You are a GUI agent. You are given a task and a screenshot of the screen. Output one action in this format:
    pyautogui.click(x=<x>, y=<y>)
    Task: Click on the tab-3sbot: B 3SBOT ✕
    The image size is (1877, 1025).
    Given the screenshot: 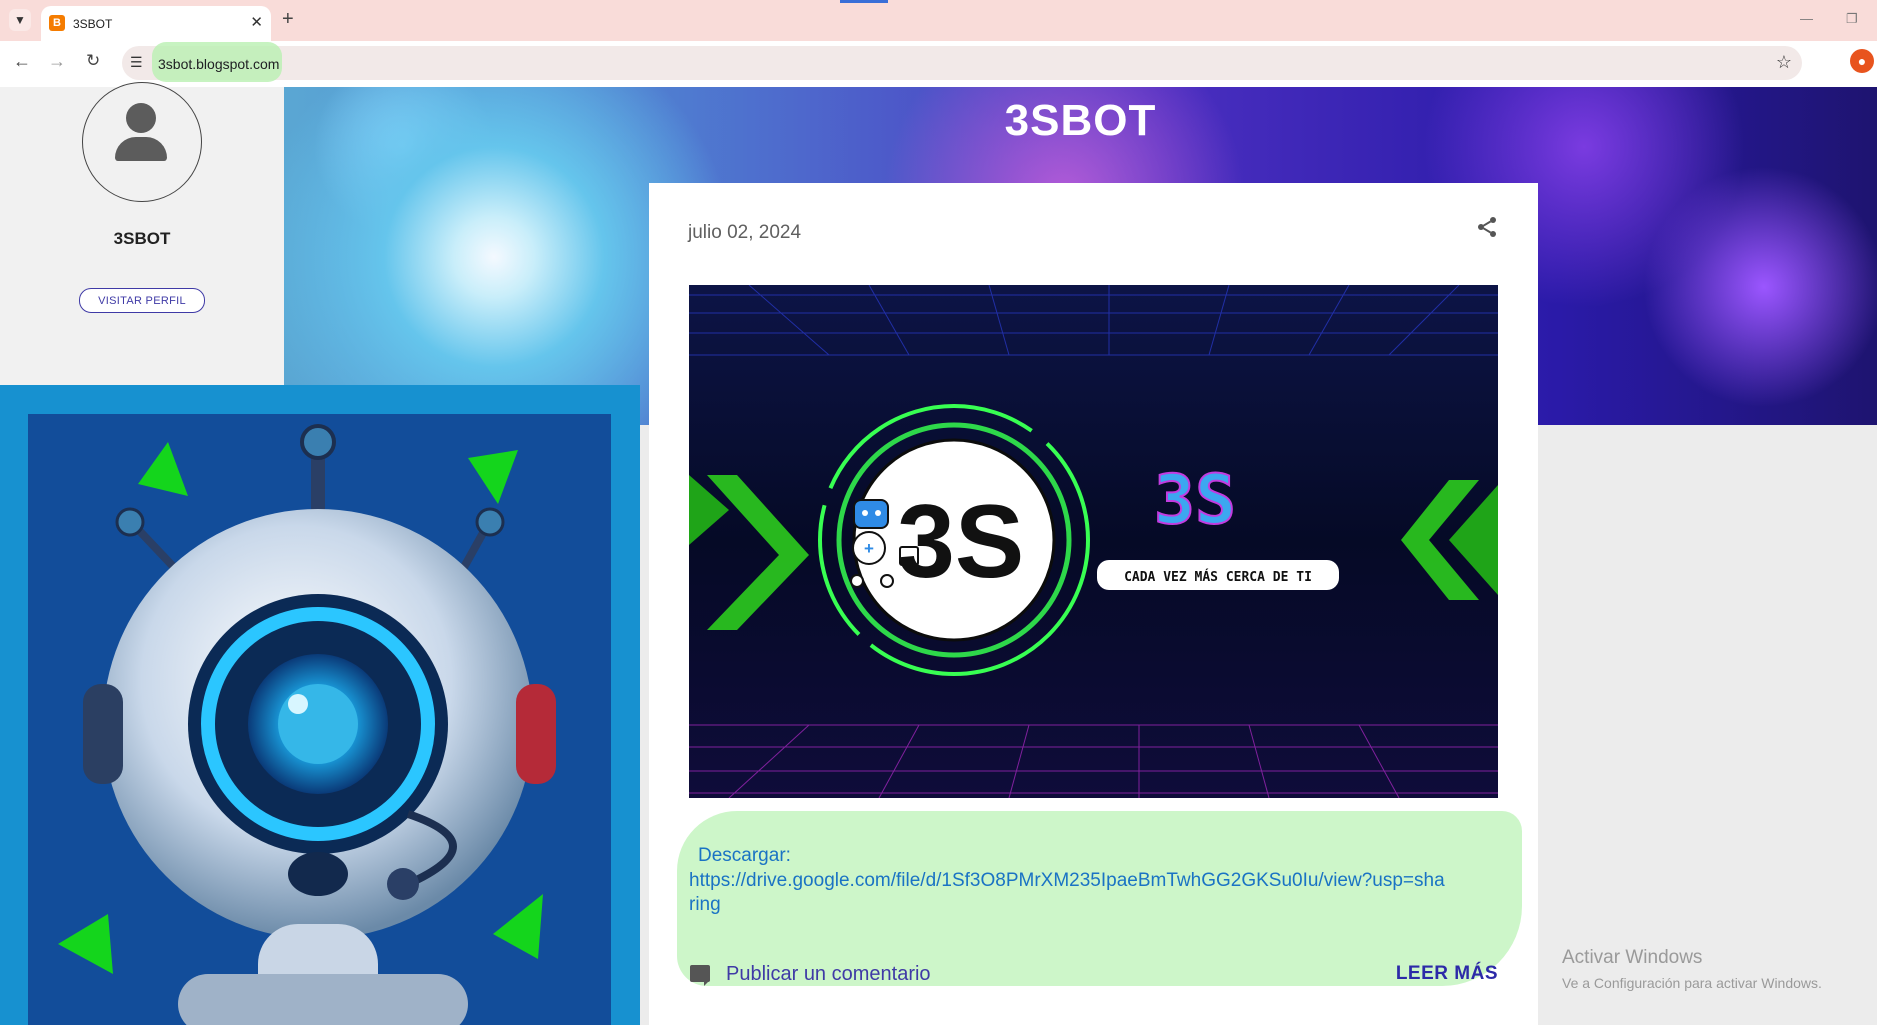 What is the action you would take?
    pyautogui.click(x=156, y=23)
    